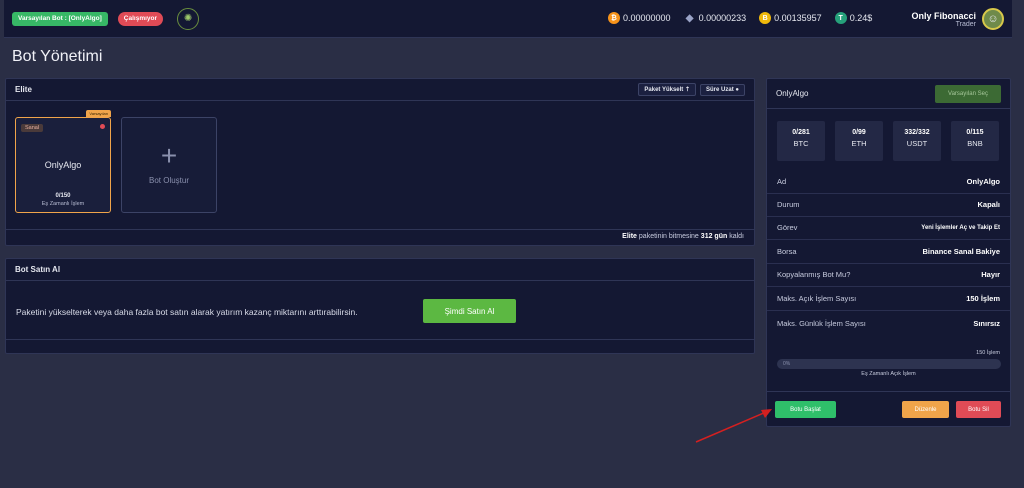 The height and width of the screenshot is (488, 1024). Describe the element at coordinates (733, 426) in the screenshot. I see `annotation-arrow-icon` at that location.